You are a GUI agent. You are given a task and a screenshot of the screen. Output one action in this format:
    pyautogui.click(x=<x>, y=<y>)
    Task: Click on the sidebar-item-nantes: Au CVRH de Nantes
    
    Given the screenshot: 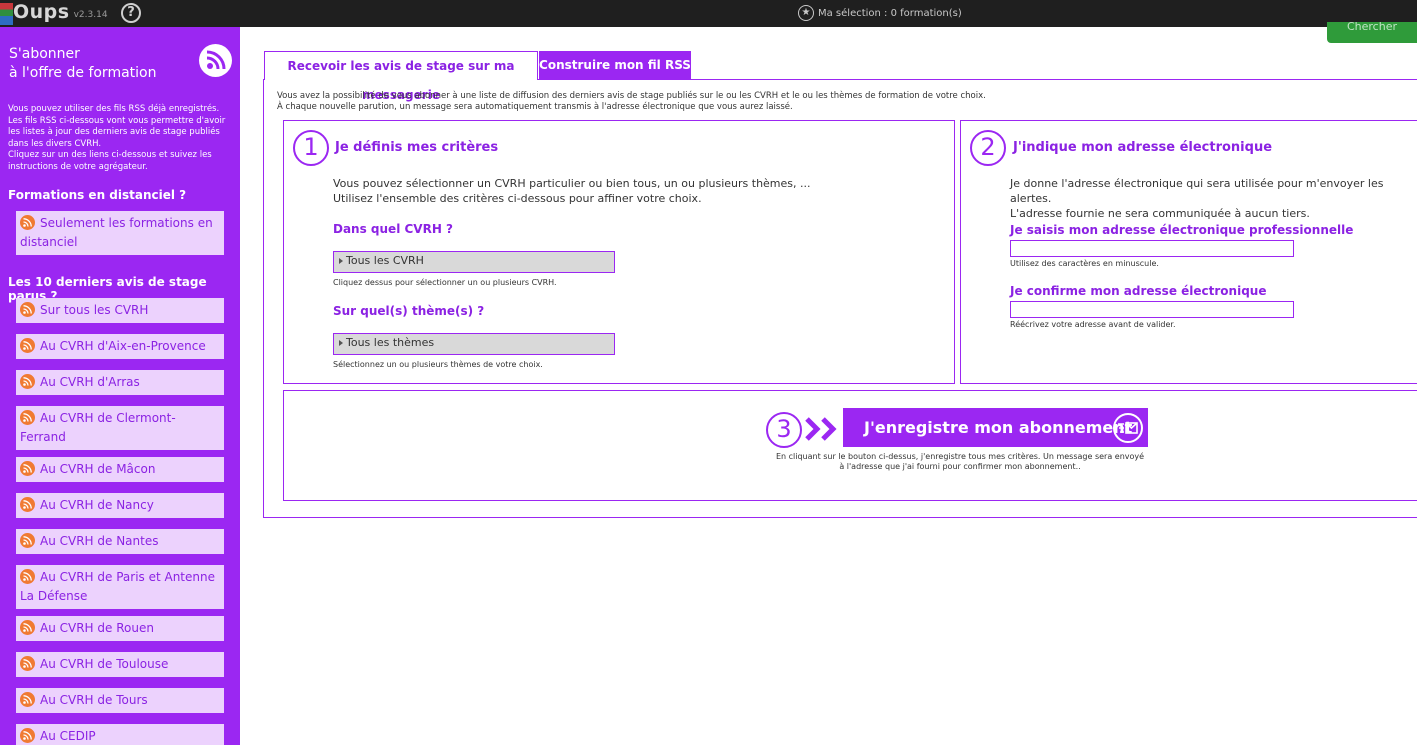 What is the action you would take?
    pyautogui.click(x=120, y=541)
    